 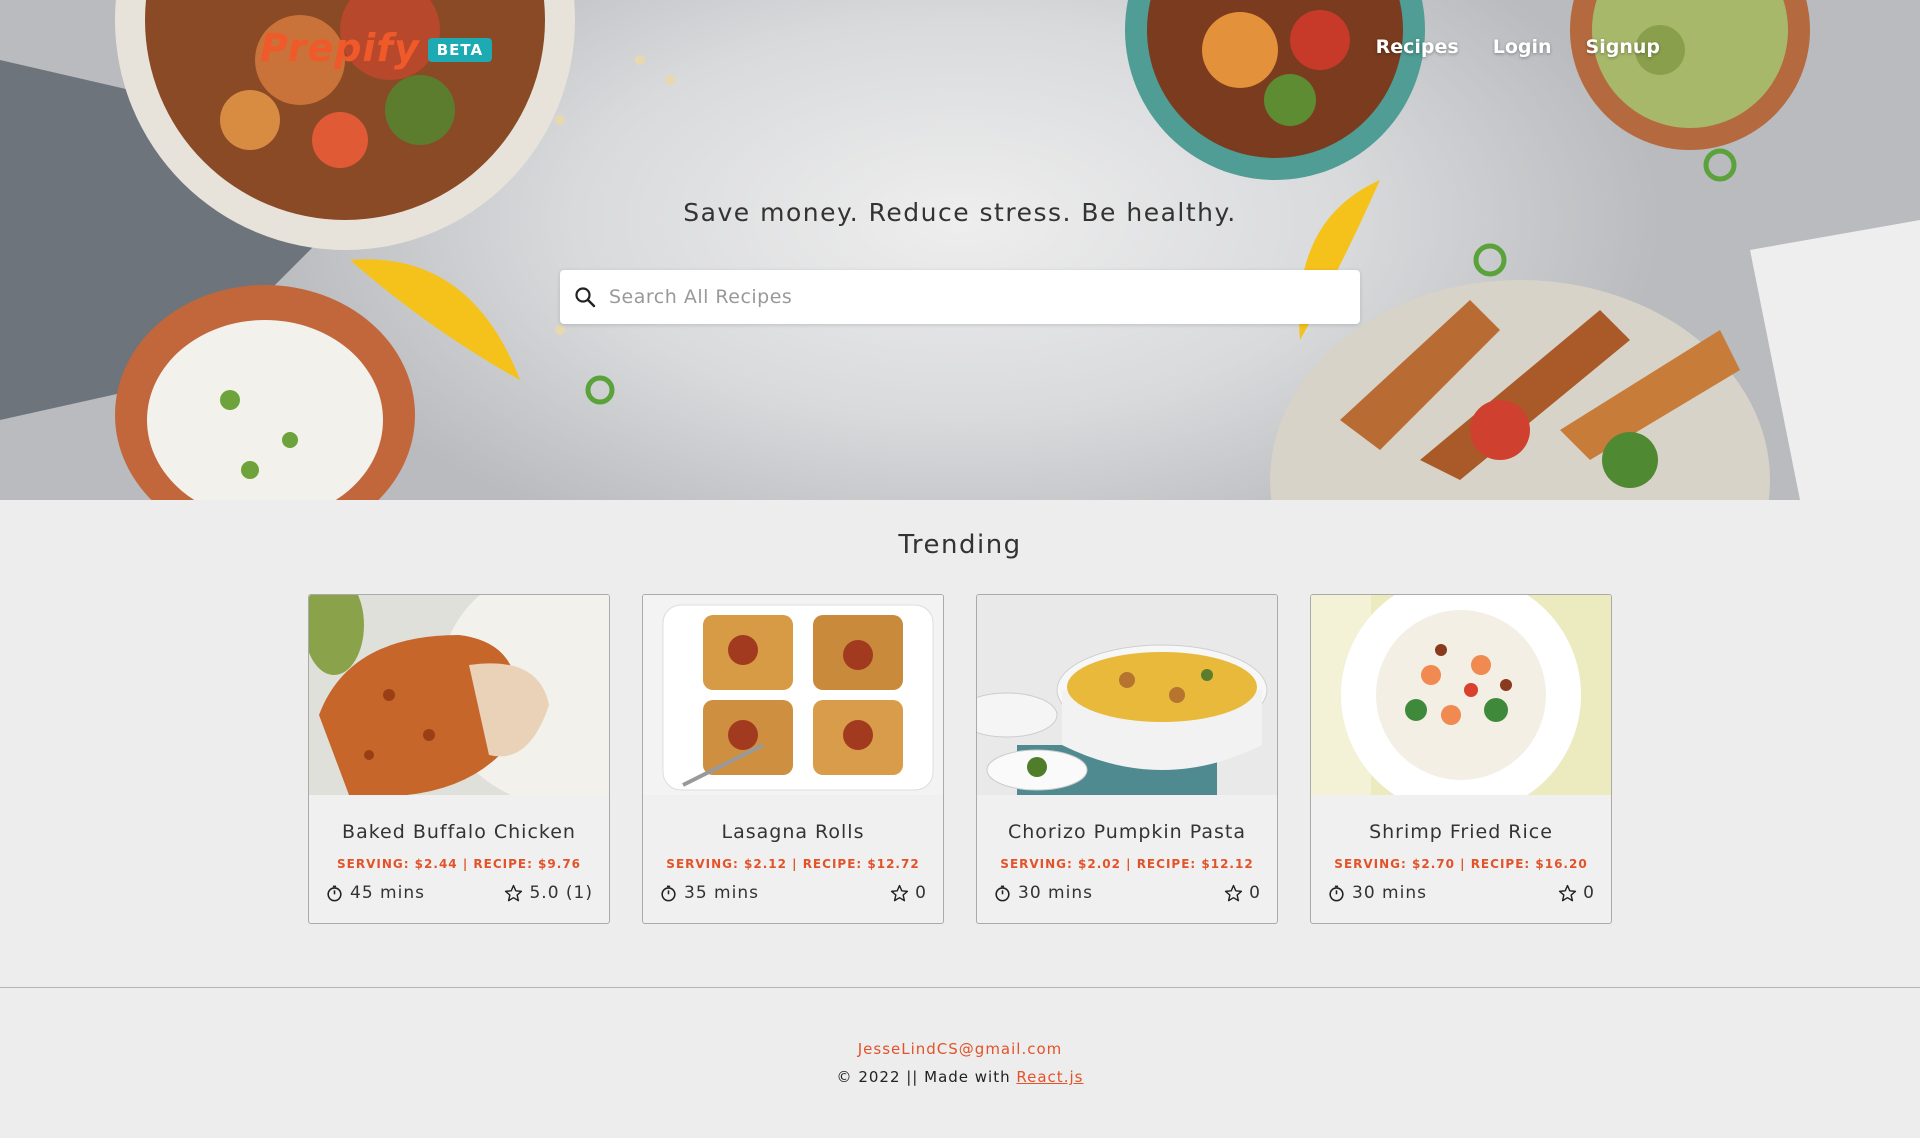 What do you see at coordinates (561, 893) in the screenshot?
I see `recipe-rating: 5.0 (1)` at bounding box center [561, 893].